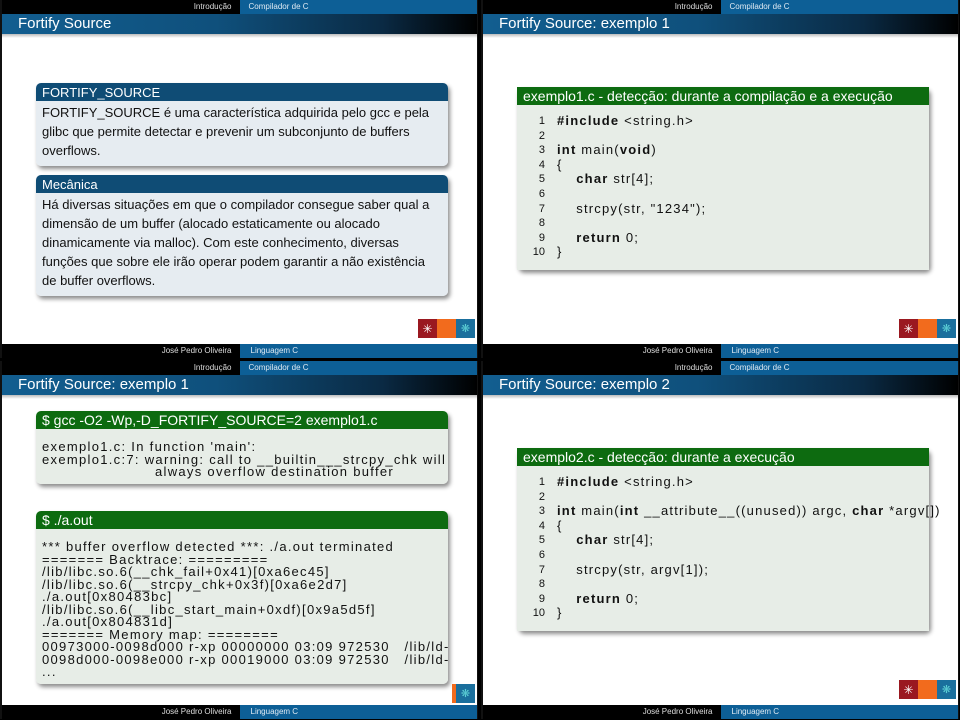 The width and height of the screenshot is (960, 720). What do you see at coordinates (731, 526) in the screenshot?
I see `code-line: 4{` at bounding box center [731, 526].